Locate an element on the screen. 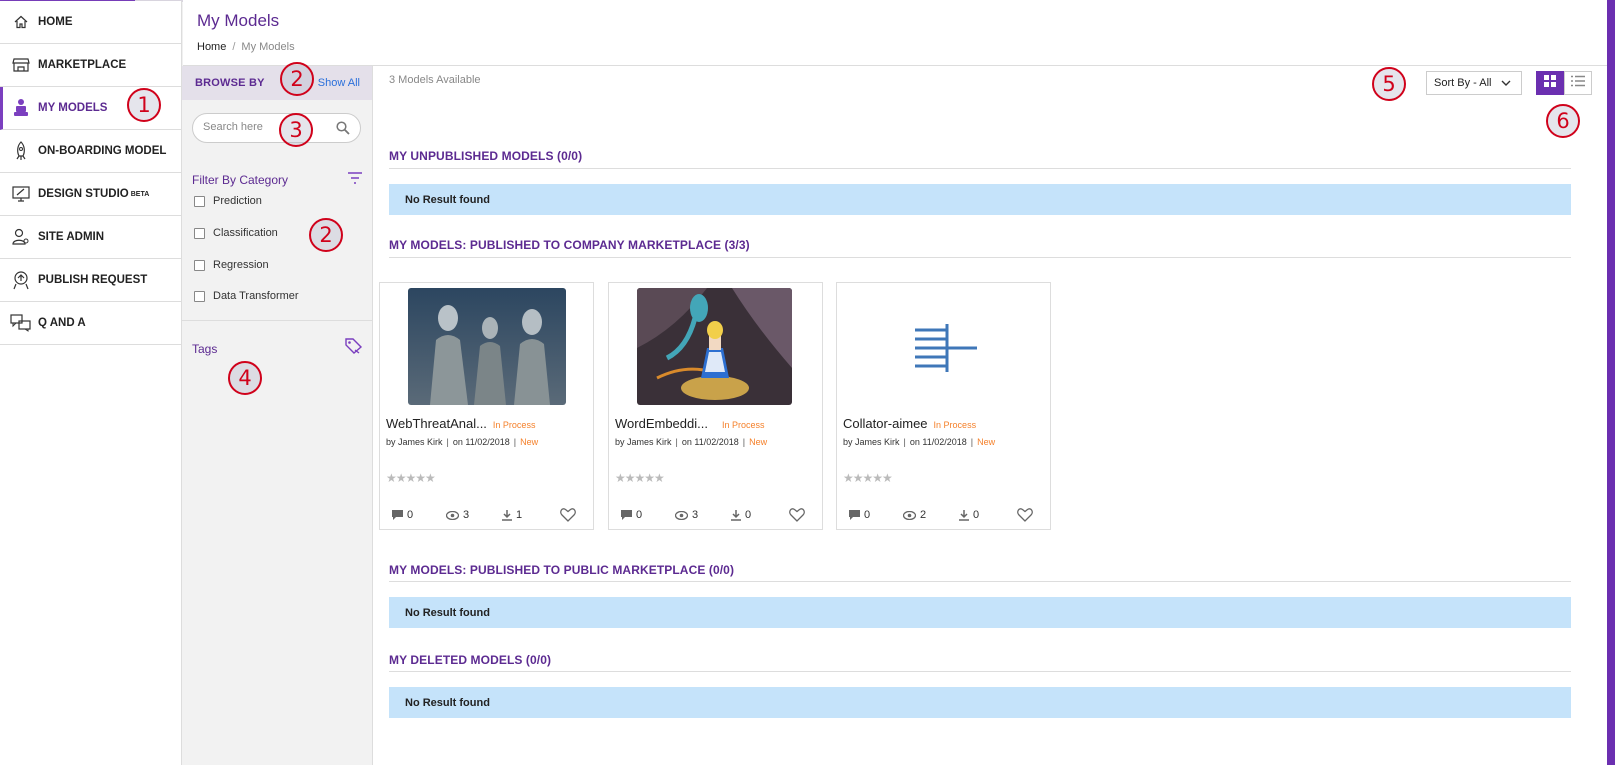 The width and height of the screenshot is (1615, 765). annotation-marker: 6 is located at coordinates (1563, 121).